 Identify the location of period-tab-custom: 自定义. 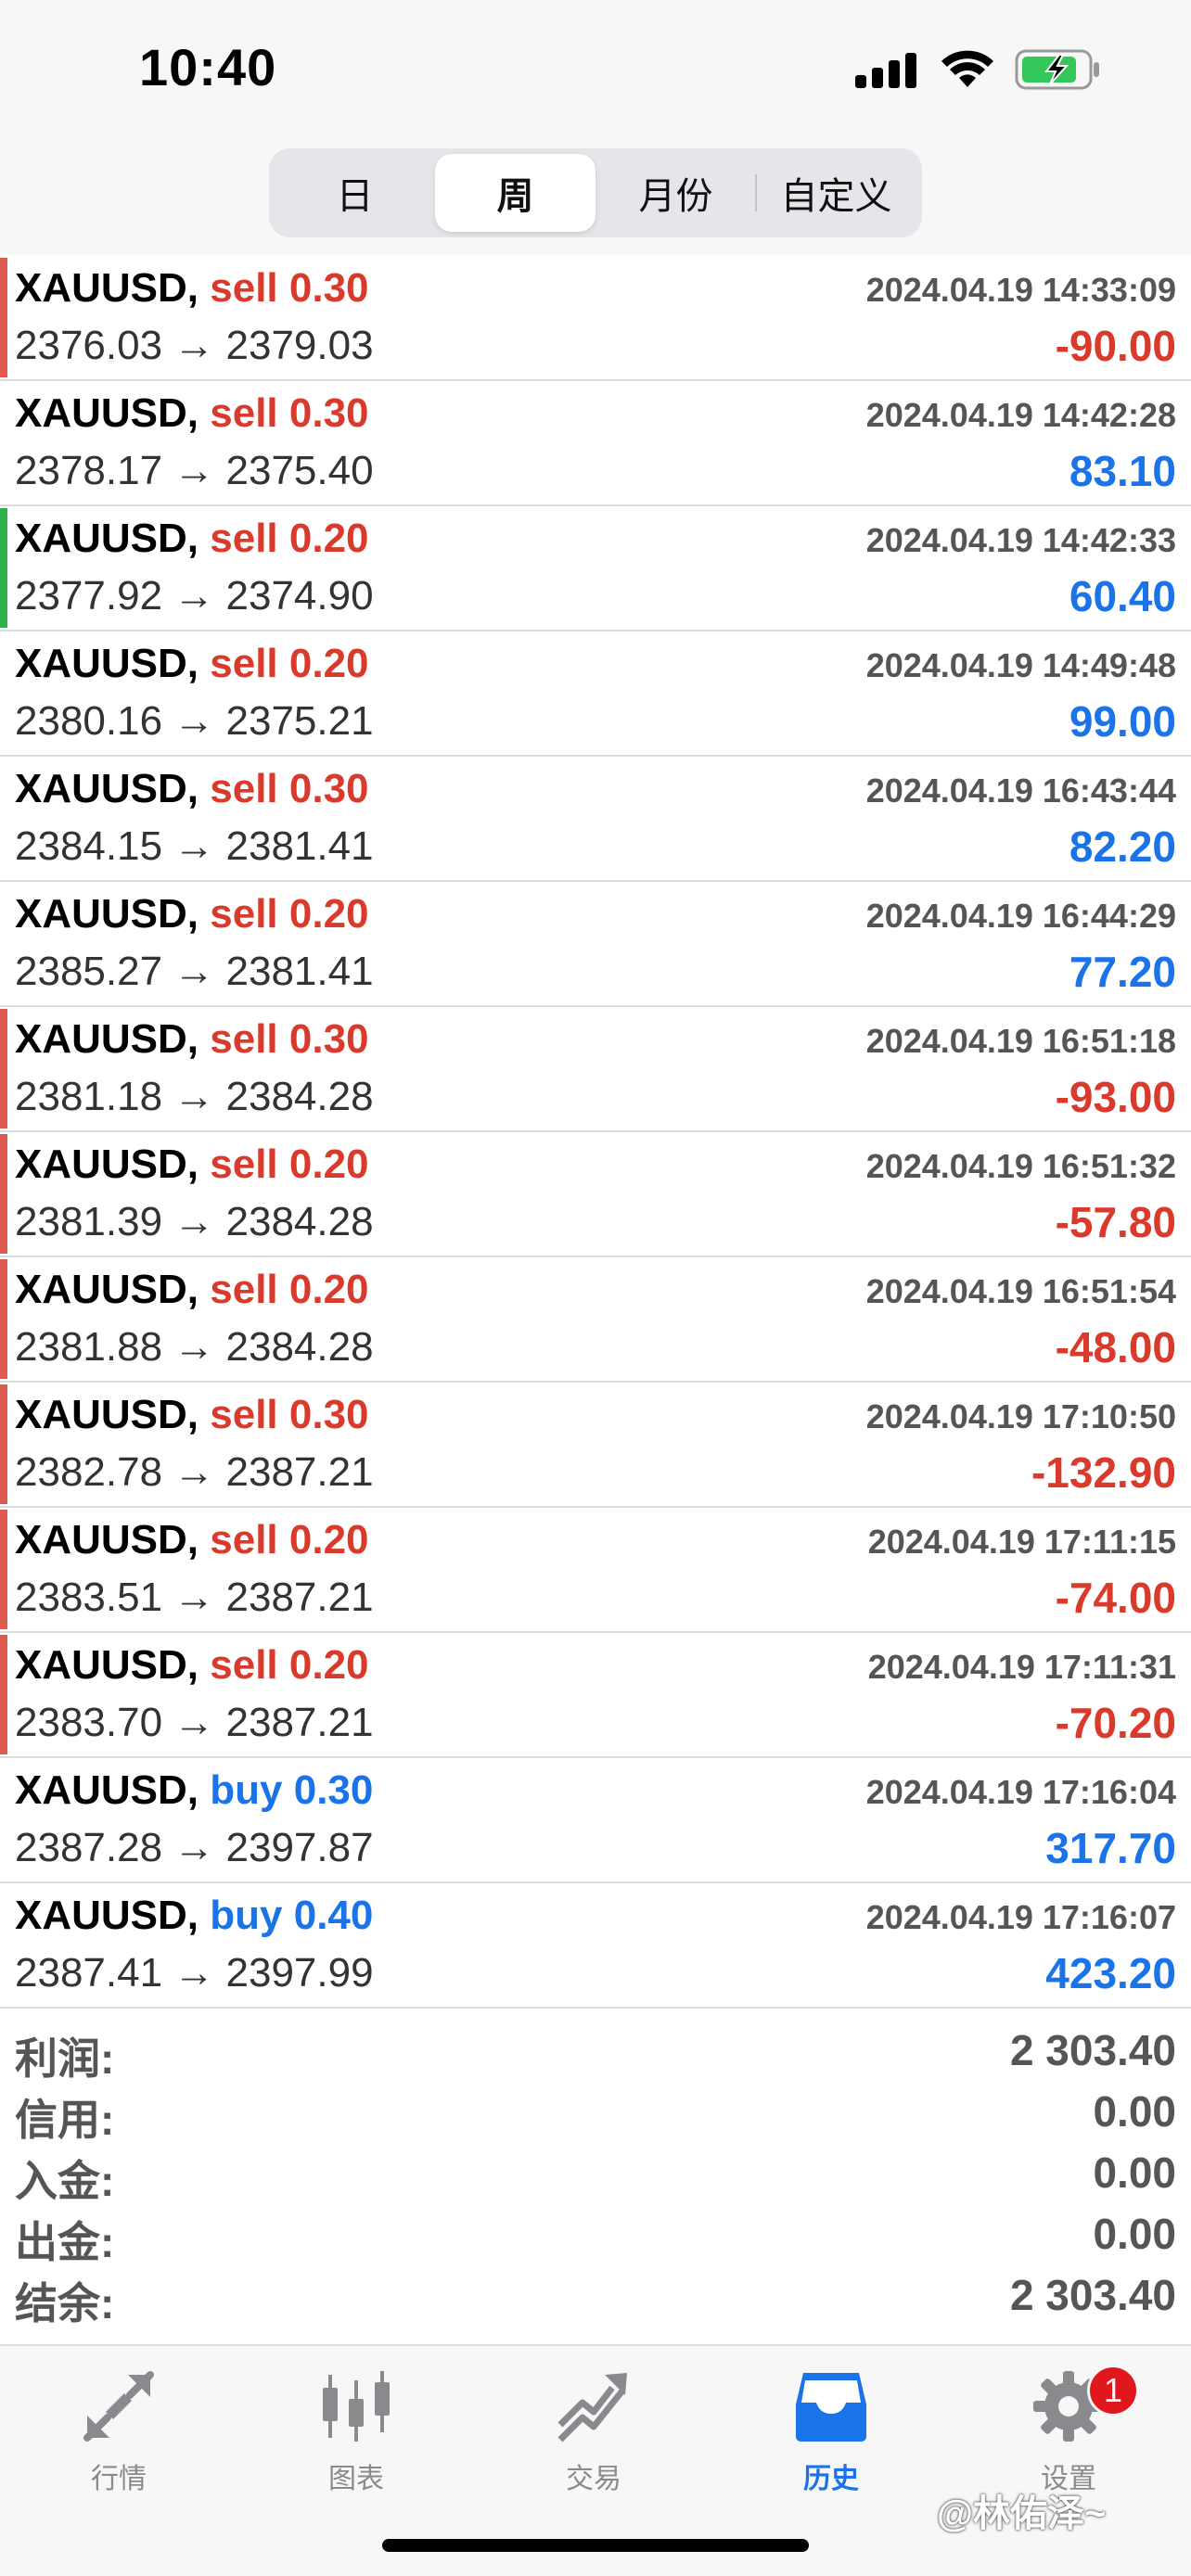
(836, 193).